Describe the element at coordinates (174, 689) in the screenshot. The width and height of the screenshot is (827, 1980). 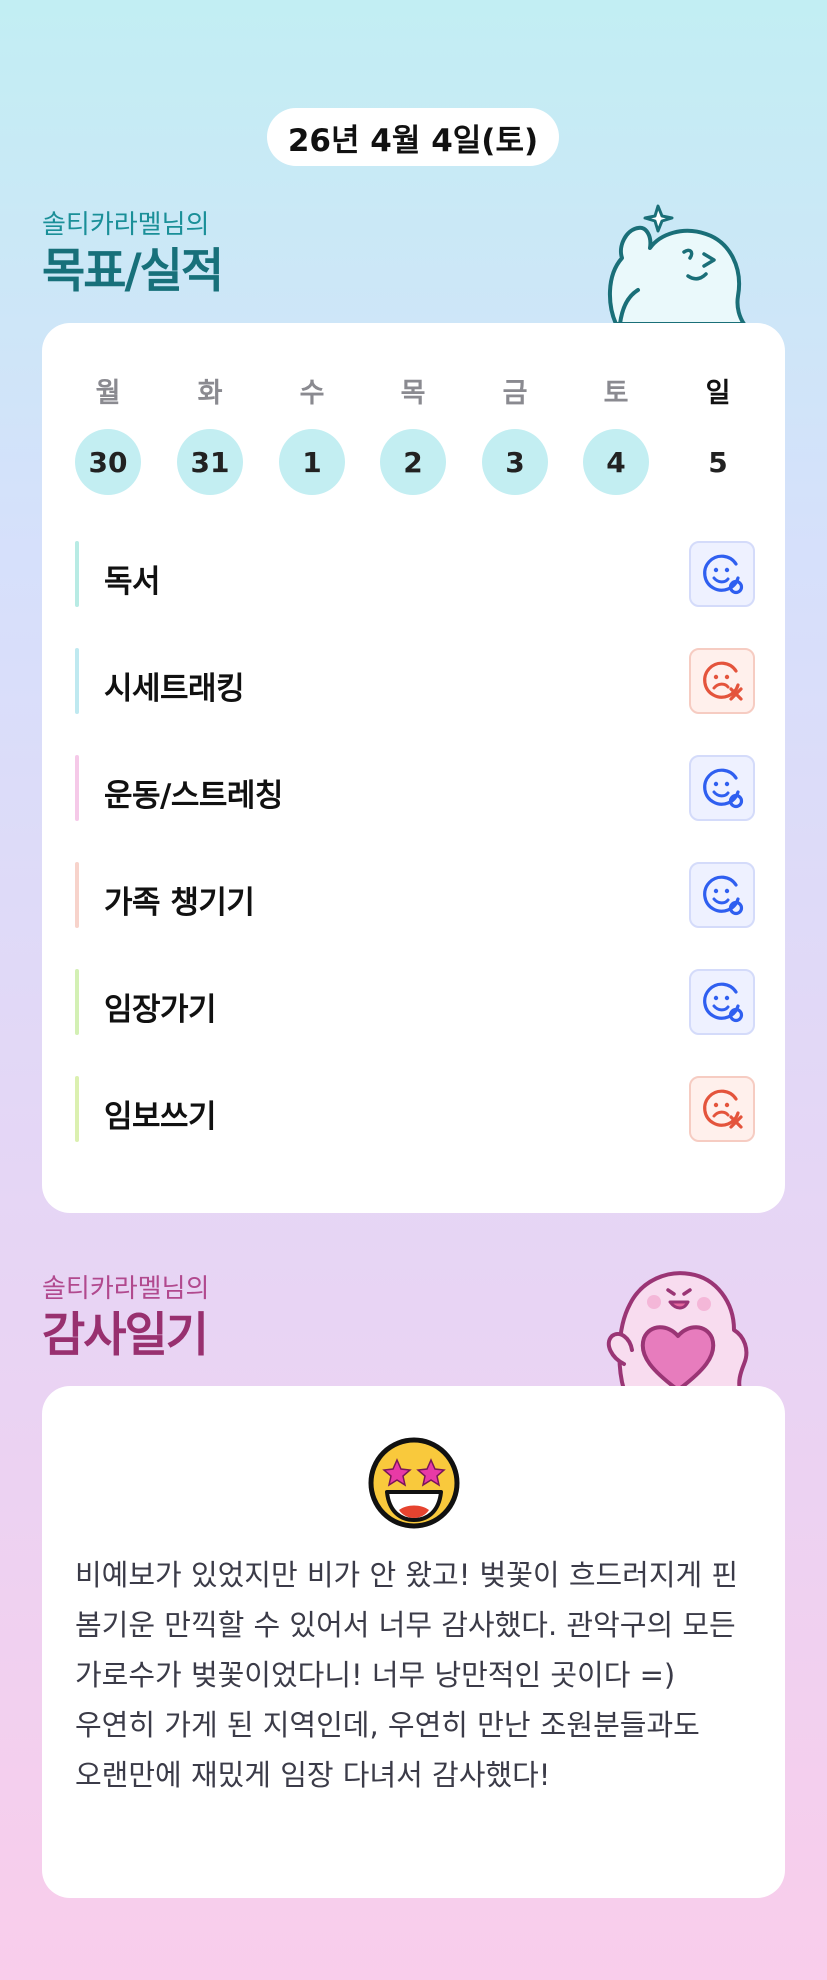
I see `goal-name: 시세트래킹` at that location.